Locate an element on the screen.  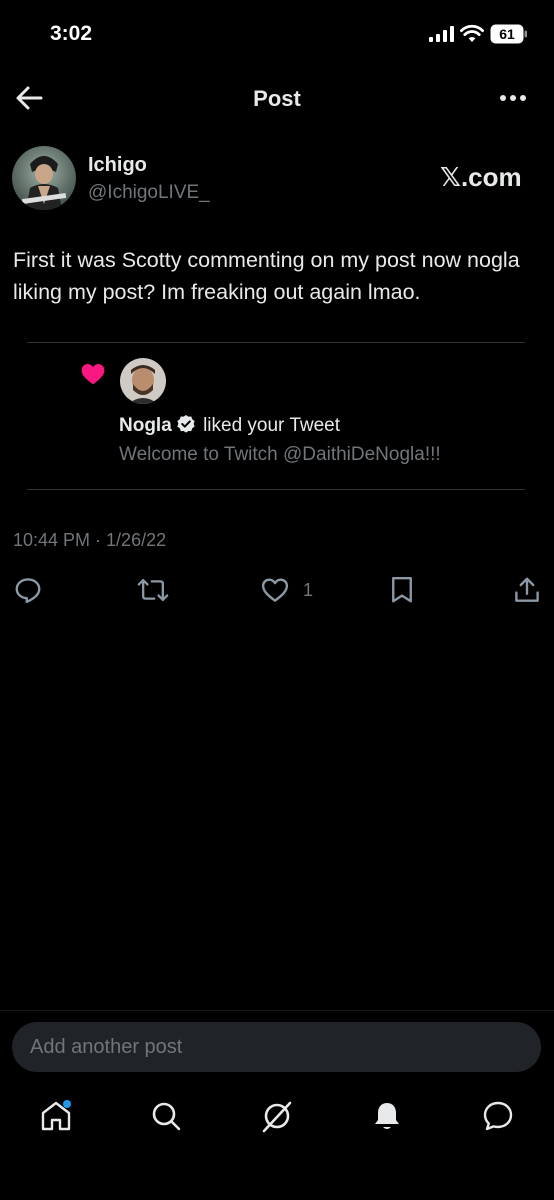
like-button is located at coordinates (277, 590).